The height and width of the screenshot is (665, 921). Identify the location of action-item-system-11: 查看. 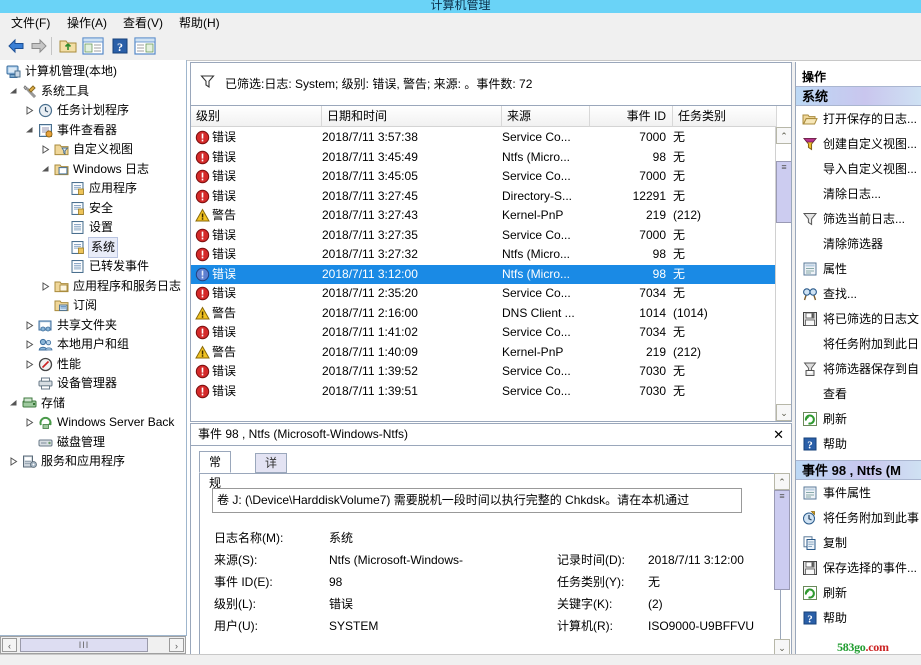
(858, 394).